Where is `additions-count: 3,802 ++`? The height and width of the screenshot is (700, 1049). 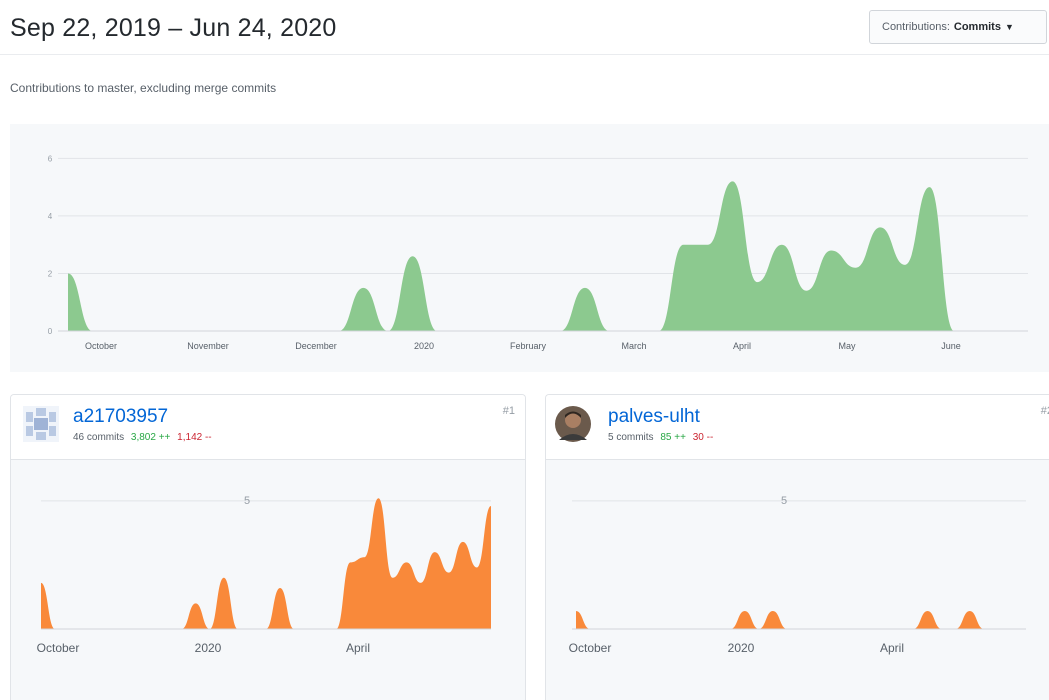 additions-count: 3,802 ++ is located at coordinates (150, 437).